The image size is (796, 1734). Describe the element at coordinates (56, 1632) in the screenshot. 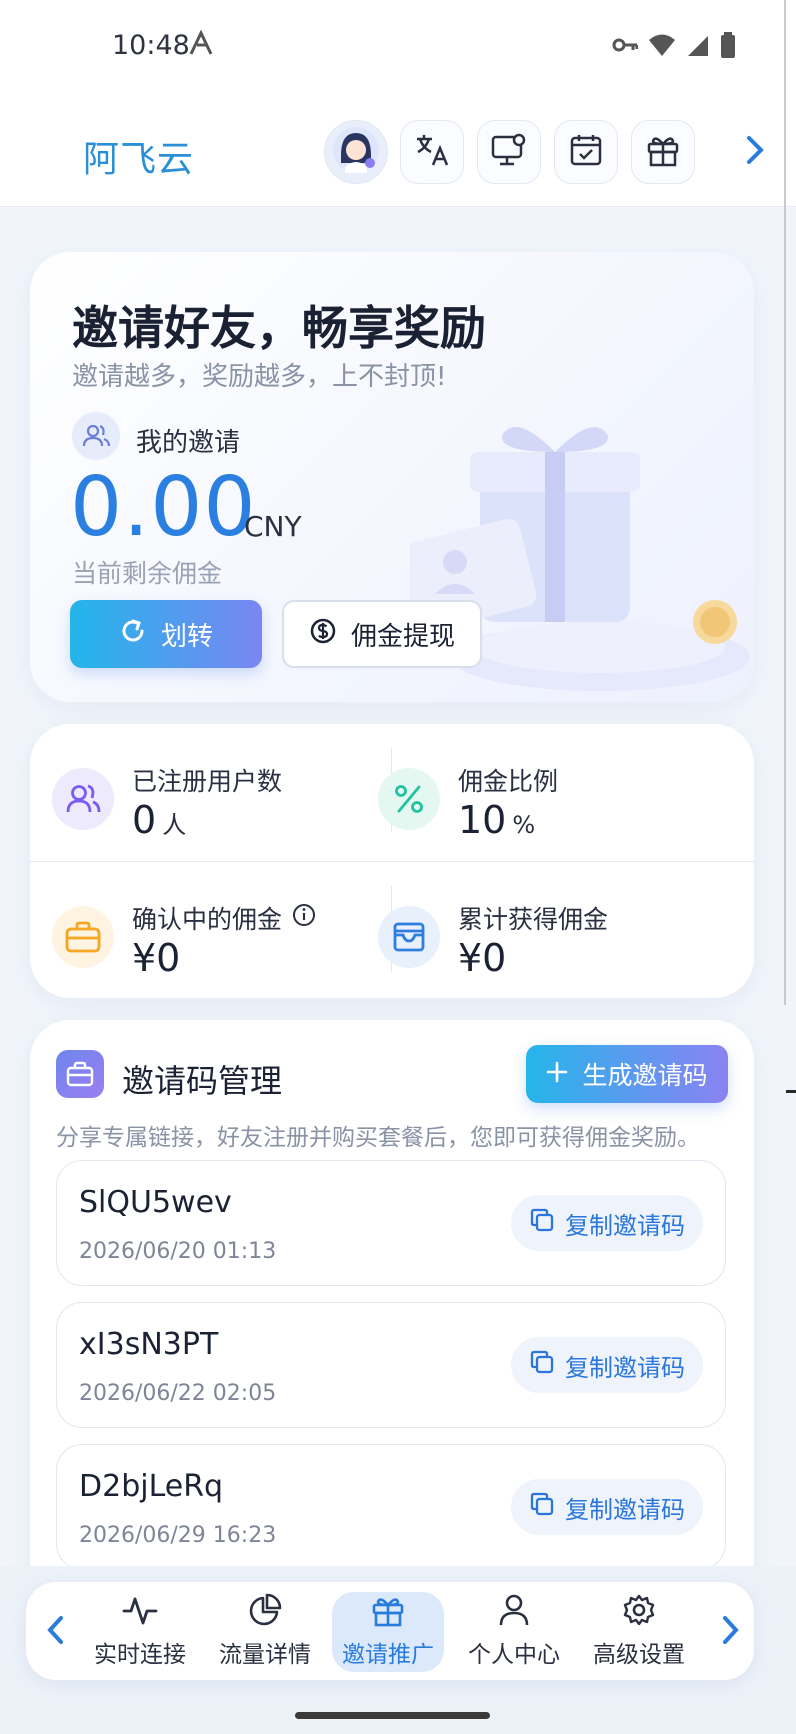

I see `chevron-left-icon` at that location.